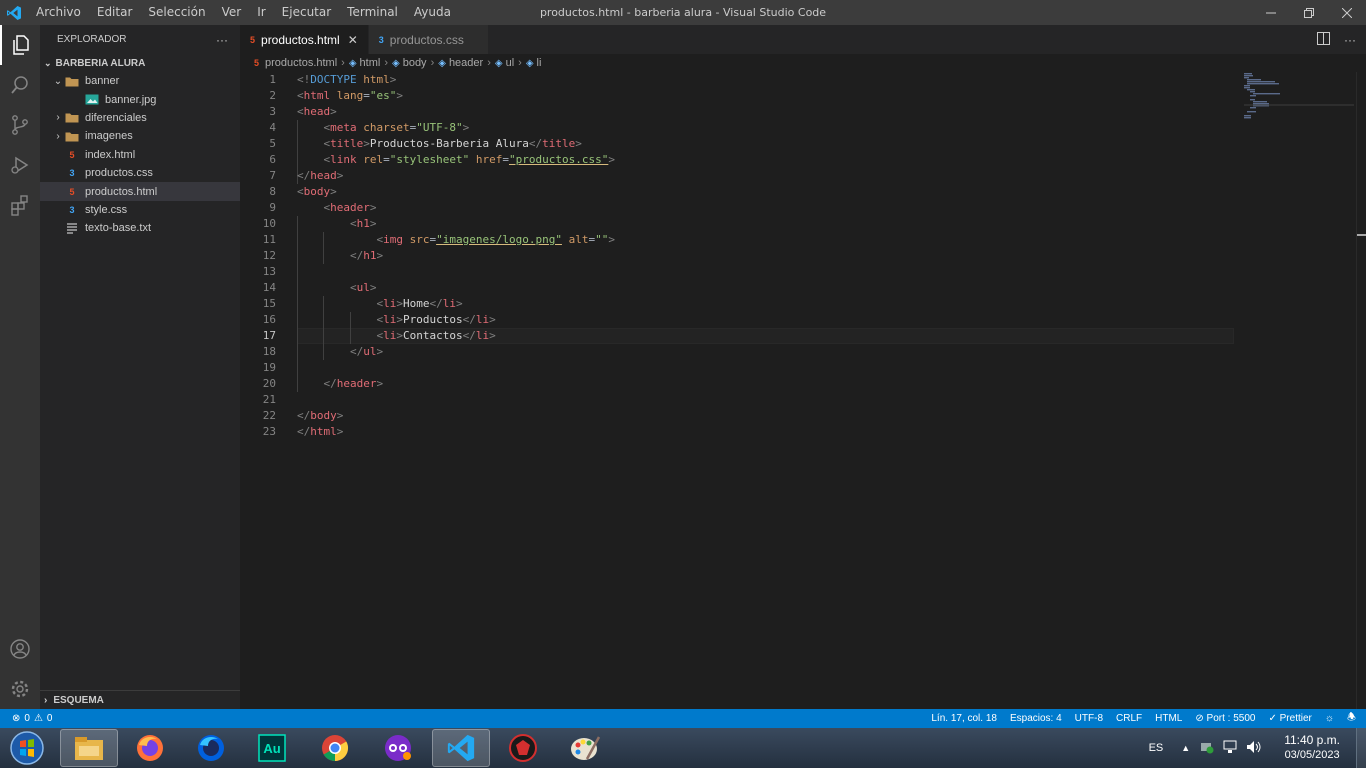  What do you see at coordinates (1271, 12) in the screenshot?
I see `minimize-button` at bounding box center [1271, 12].